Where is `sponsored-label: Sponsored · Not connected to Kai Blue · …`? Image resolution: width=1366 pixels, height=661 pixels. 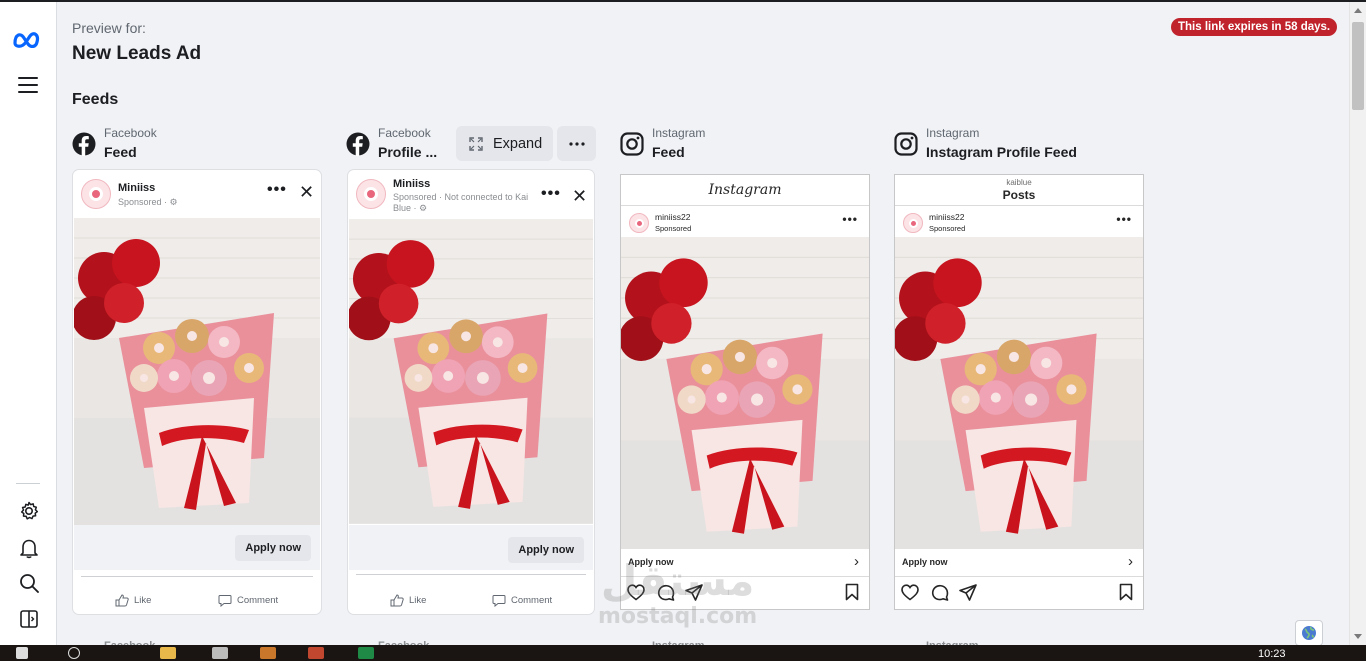
sponsored-label: Sponsored · Not connected to Kai Blue · … is located at coordinates (461, 202).